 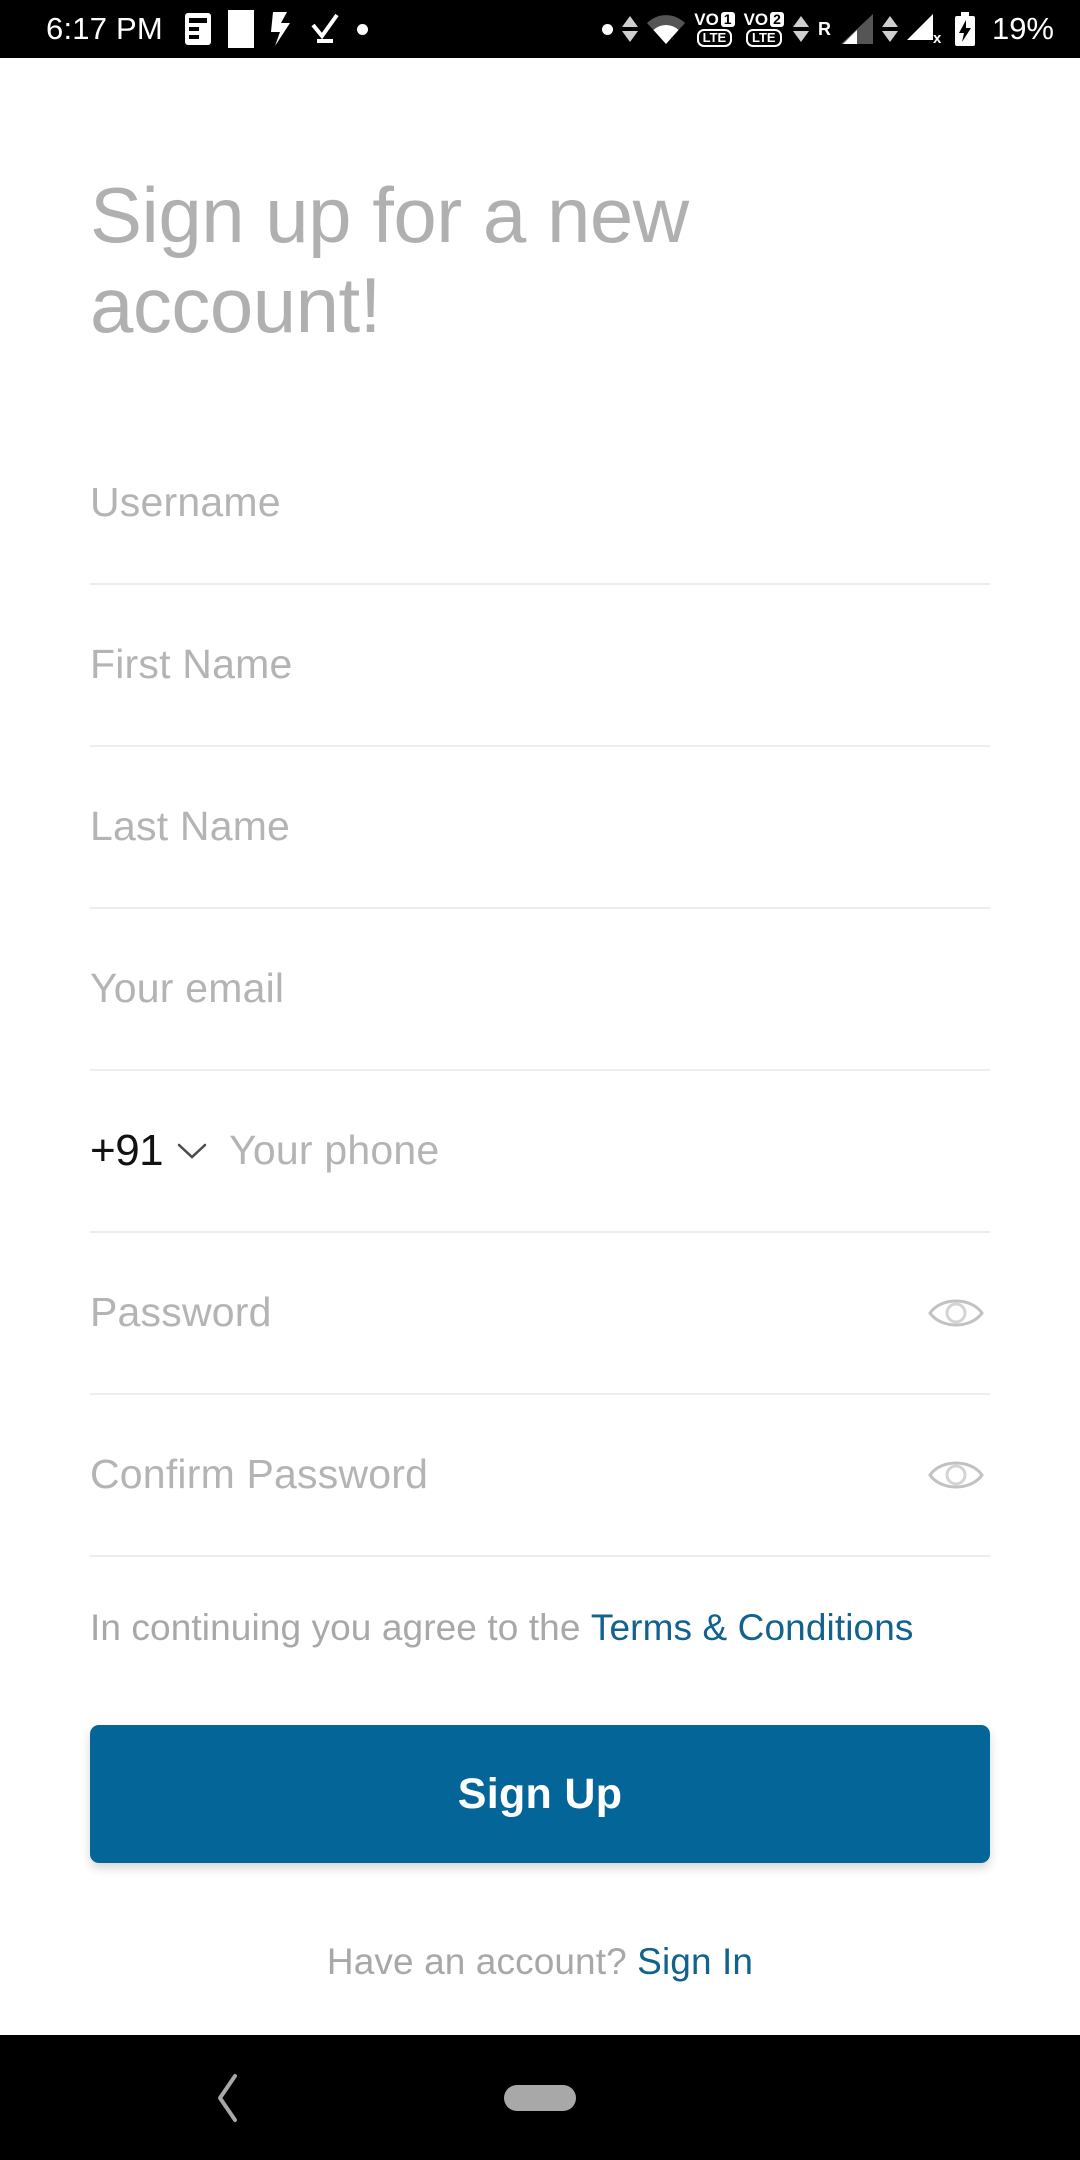 I want to click on roaming-indicator: R, so click(x=824, y=28).